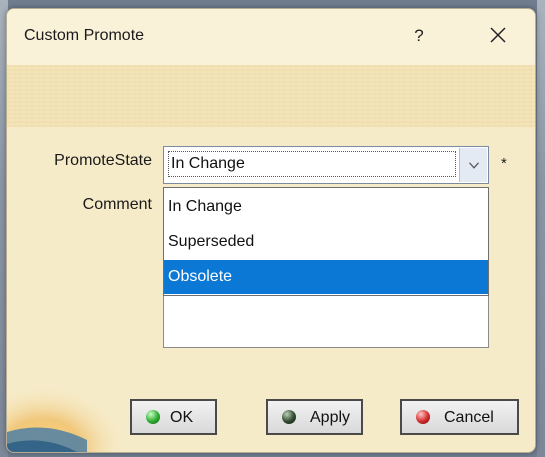 This screenshot has height=457, width=545. I want to click on comment-label: Comment, so click(117, 204).